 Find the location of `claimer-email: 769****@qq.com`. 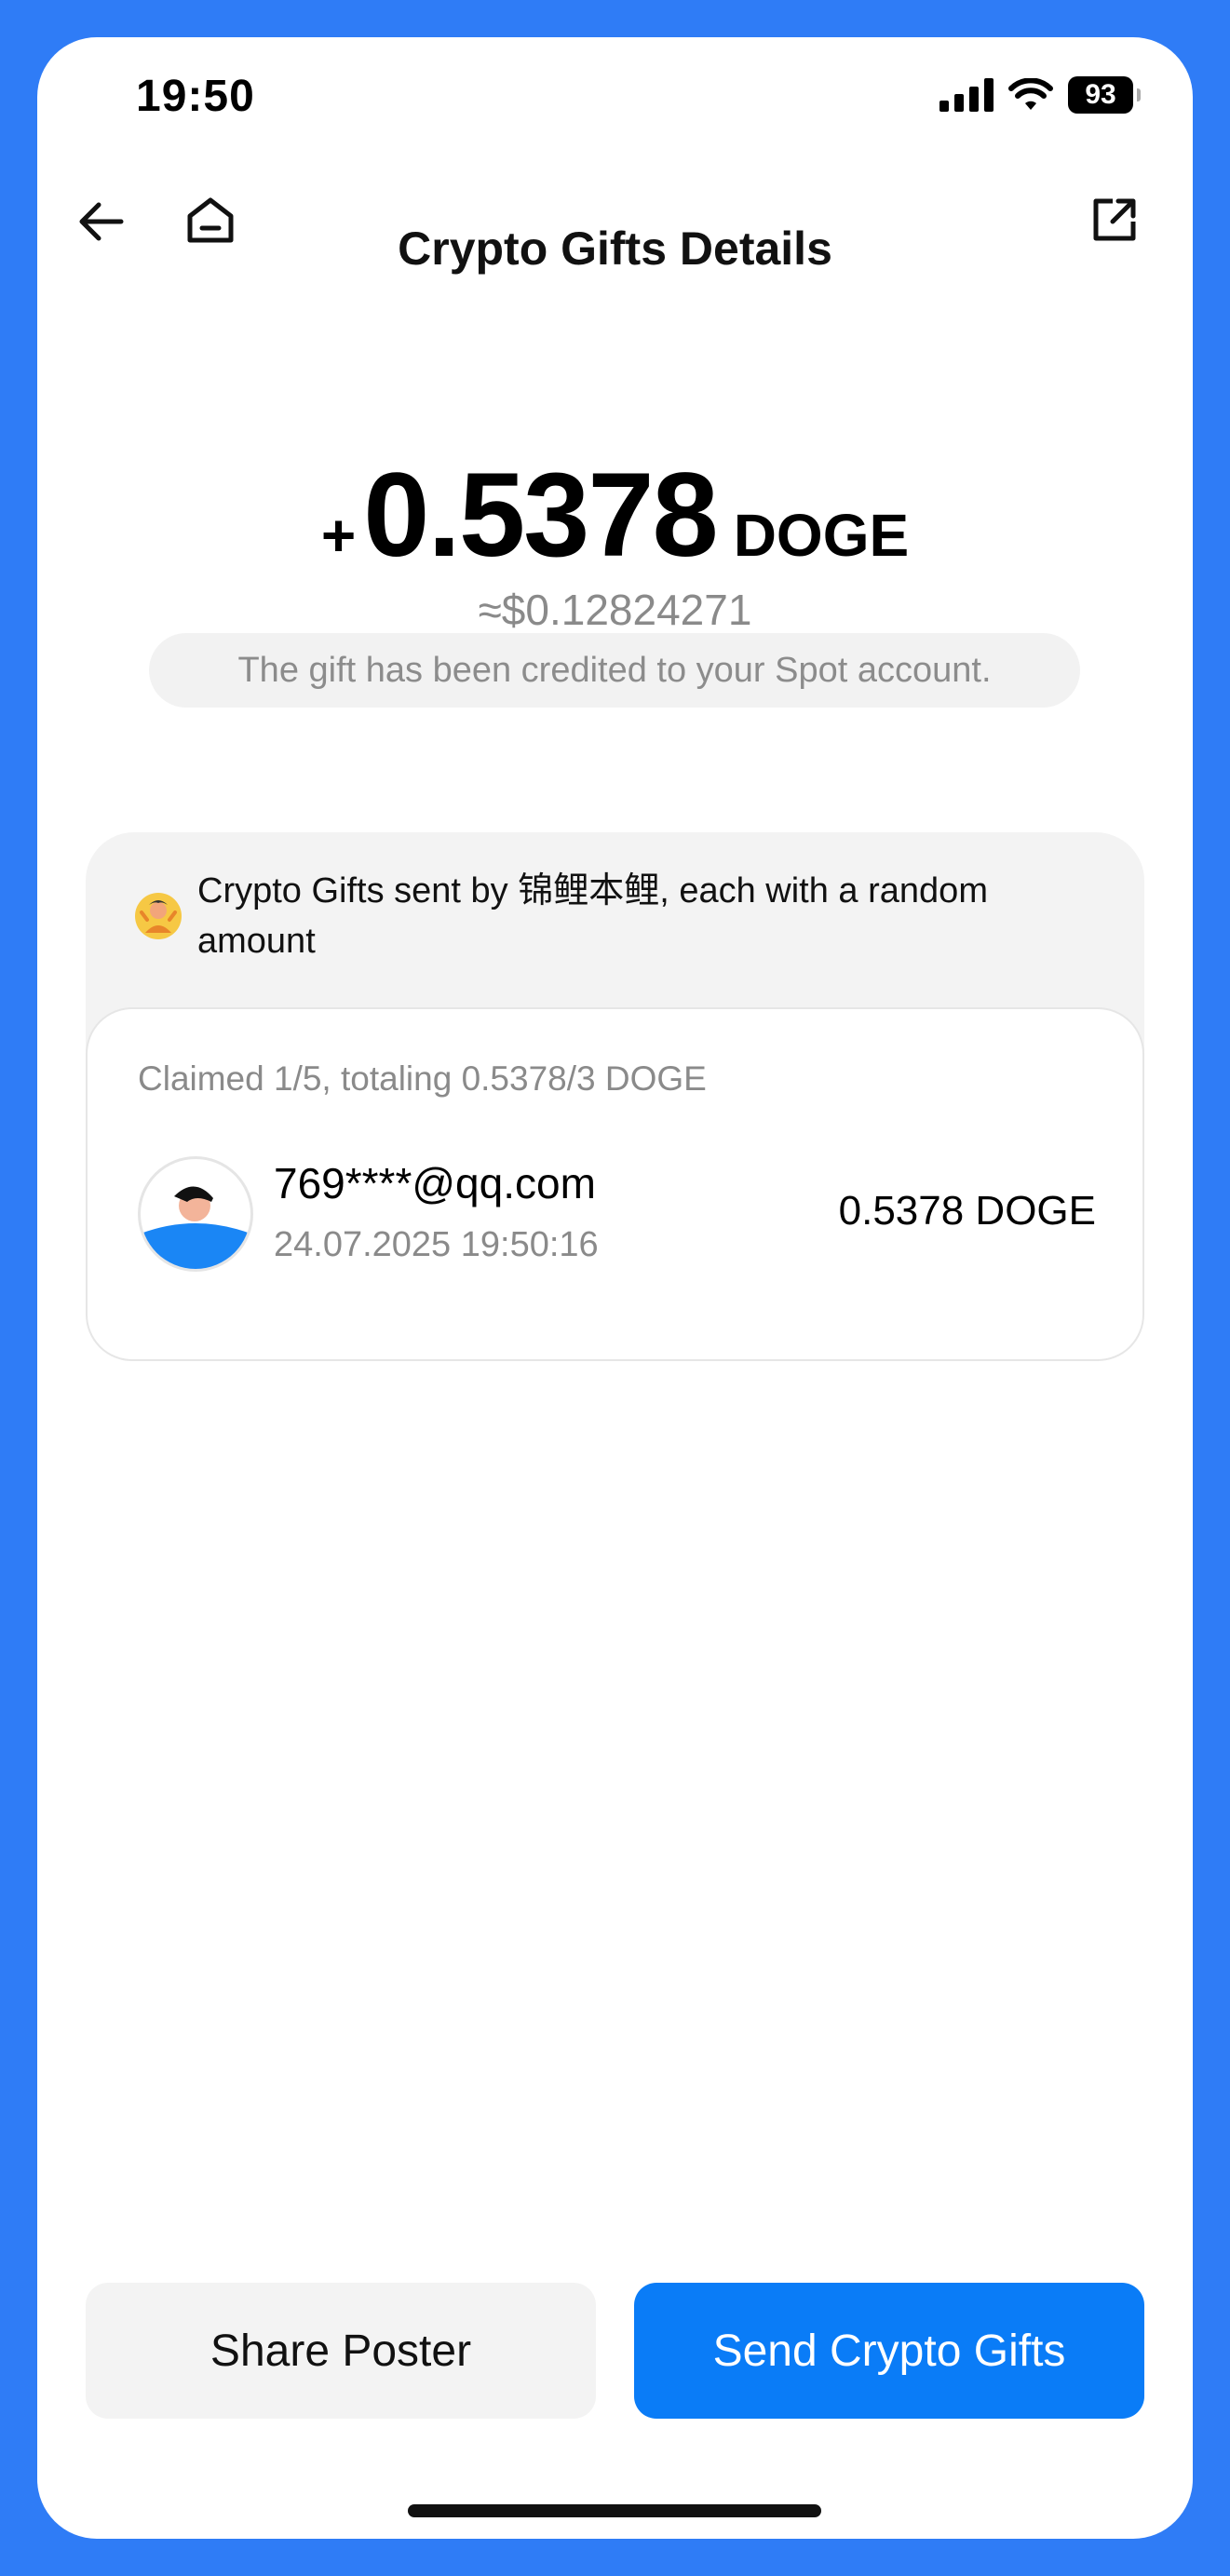

claimer-email: 769****@qq.com is located at coordinates (435, 1183).